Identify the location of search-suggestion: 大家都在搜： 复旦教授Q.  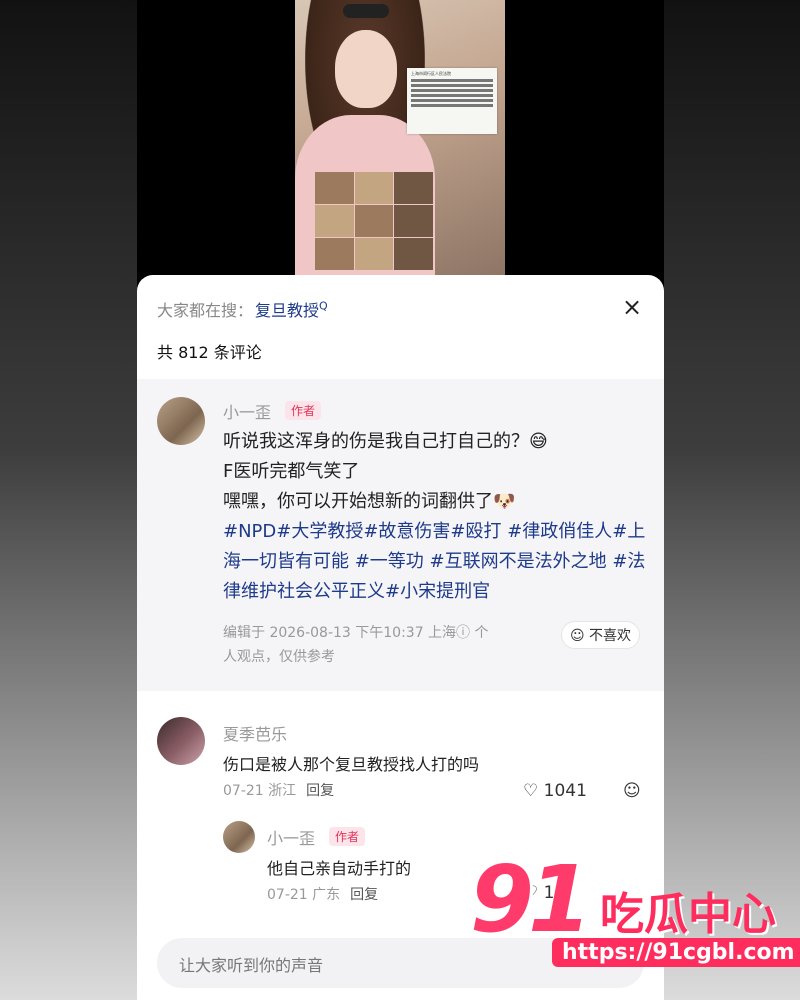
(242, 309).